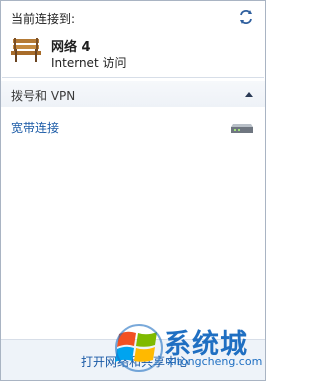 This screenshot has width=320, height=381. I want to click on park-bench-network-icon, so click(26, 50).